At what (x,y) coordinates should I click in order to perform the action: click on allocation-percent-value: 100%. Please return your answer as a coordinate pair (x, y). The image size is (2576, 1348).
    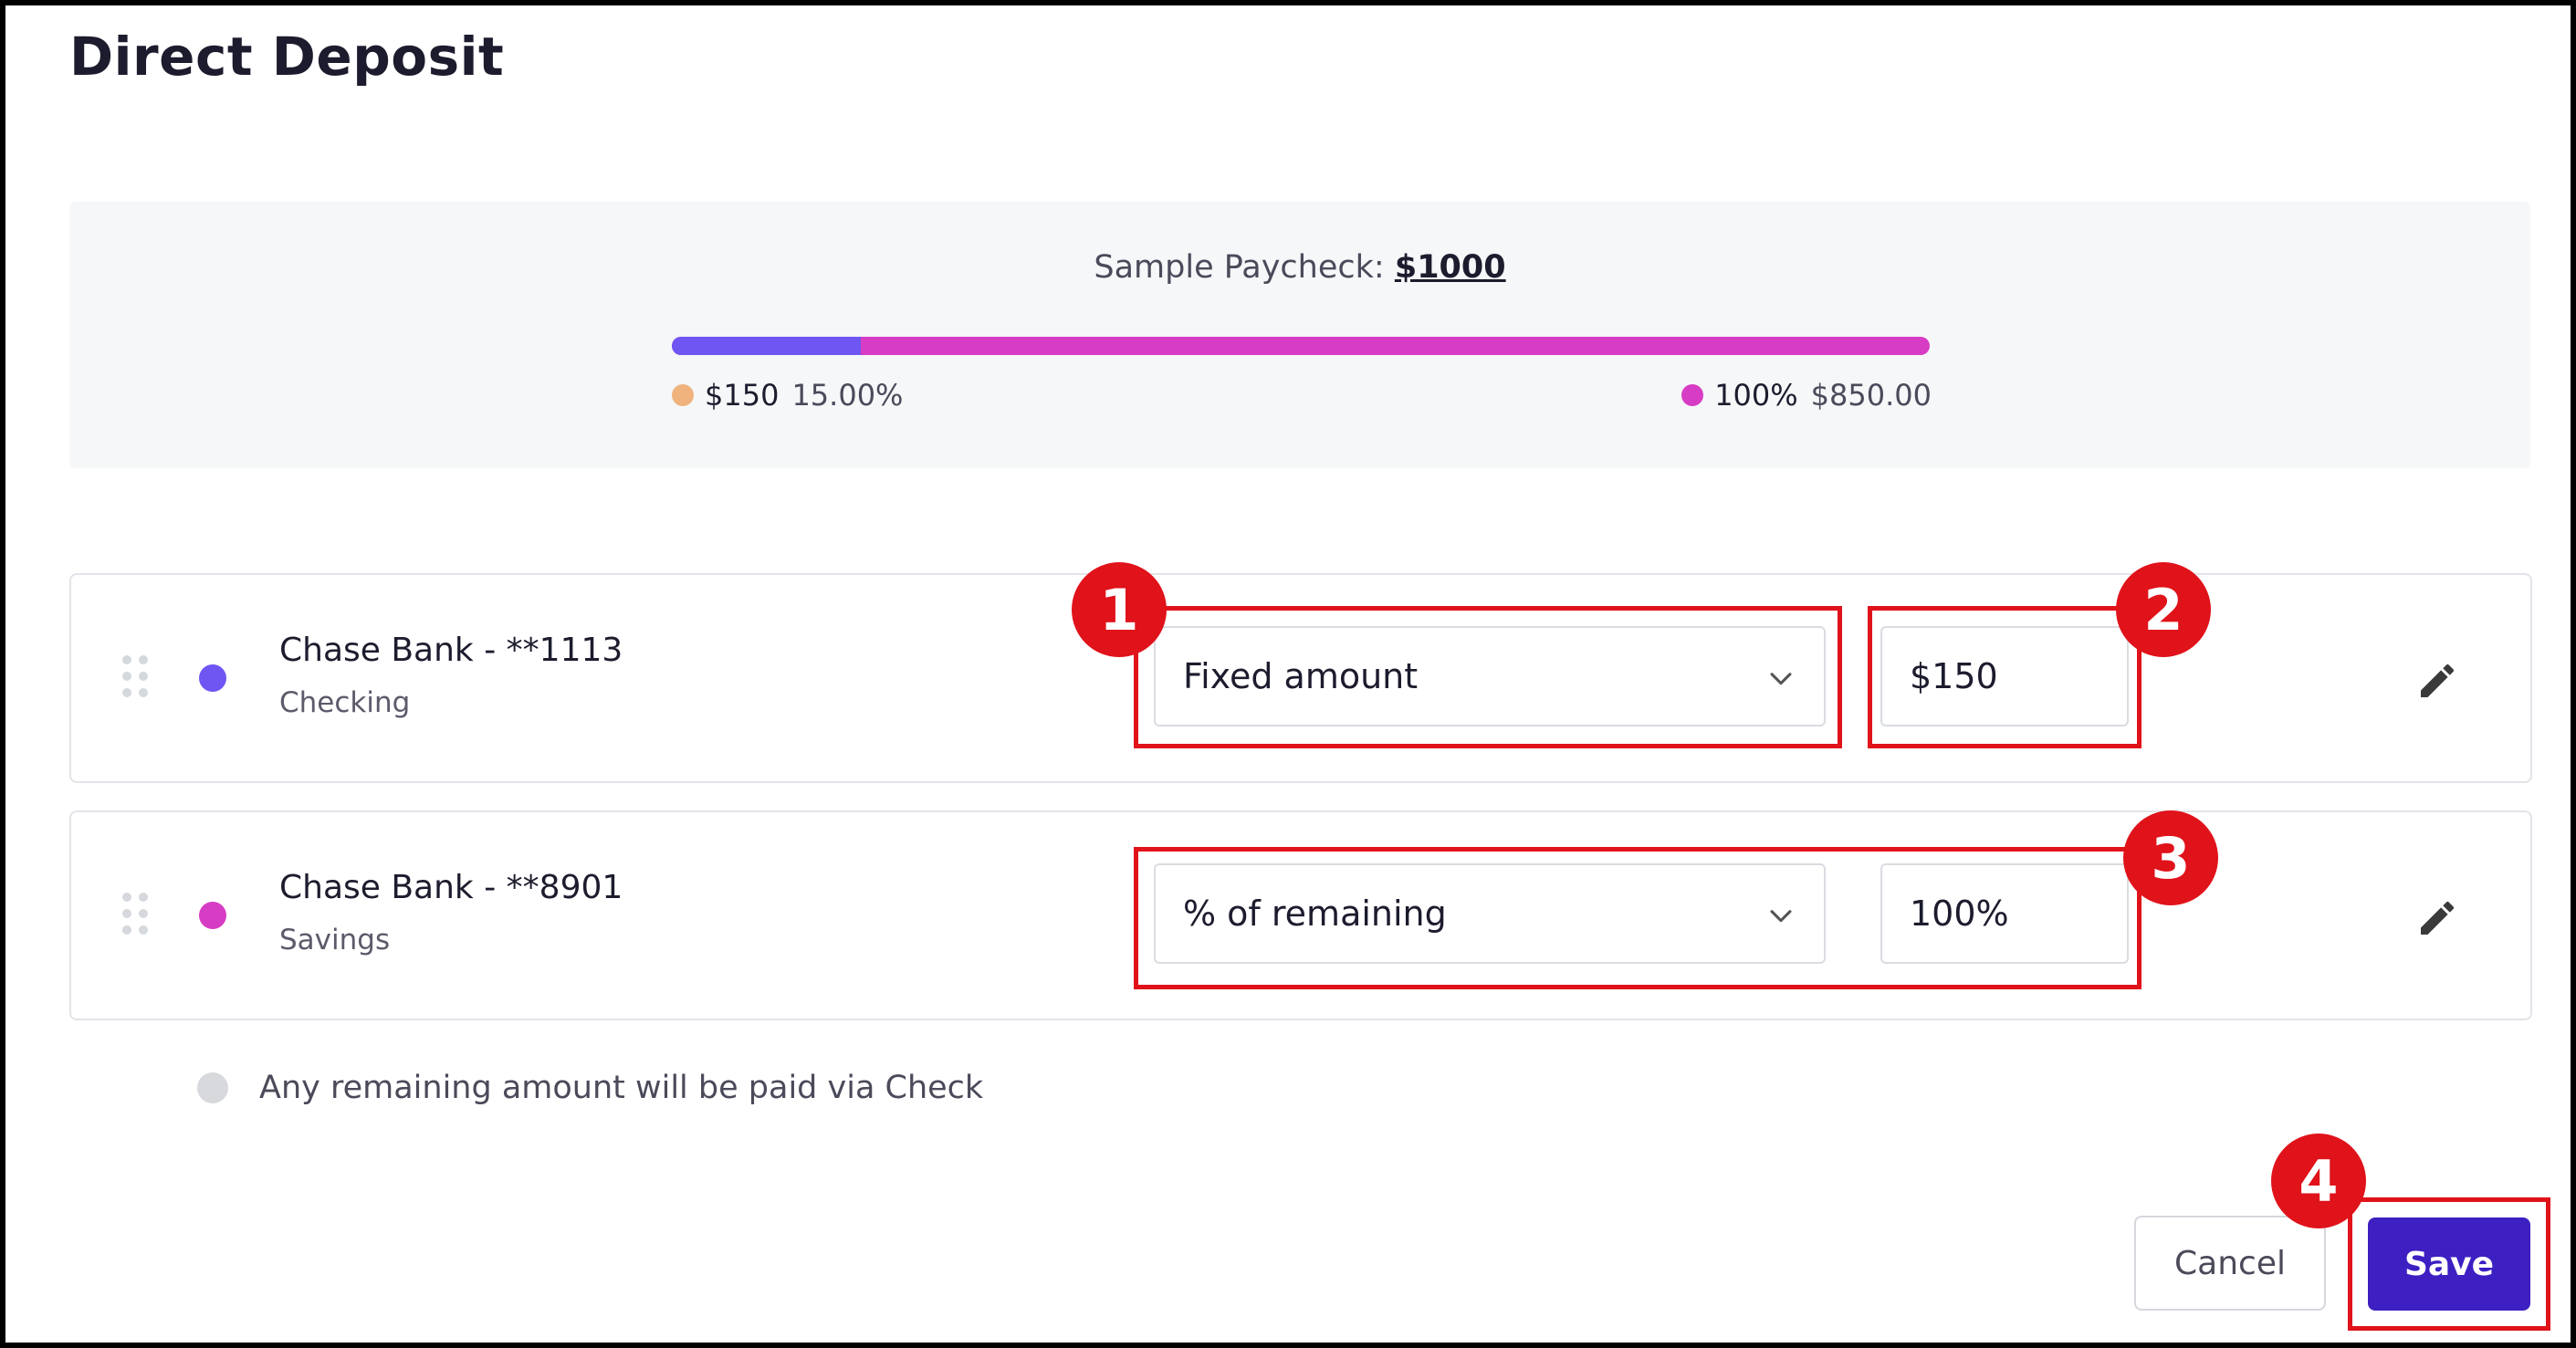
    Looking at the image, I should click on (1959, 913).